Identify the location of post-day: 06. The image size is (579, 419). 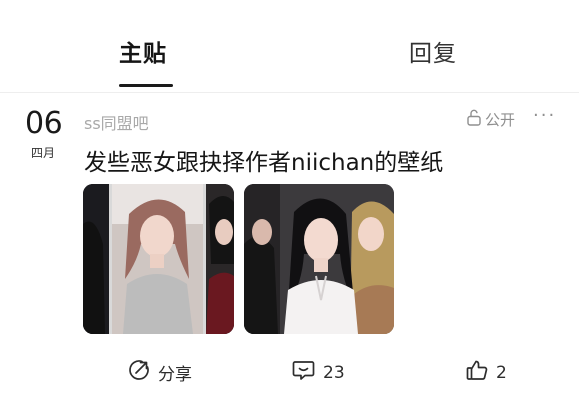
(44, 123).